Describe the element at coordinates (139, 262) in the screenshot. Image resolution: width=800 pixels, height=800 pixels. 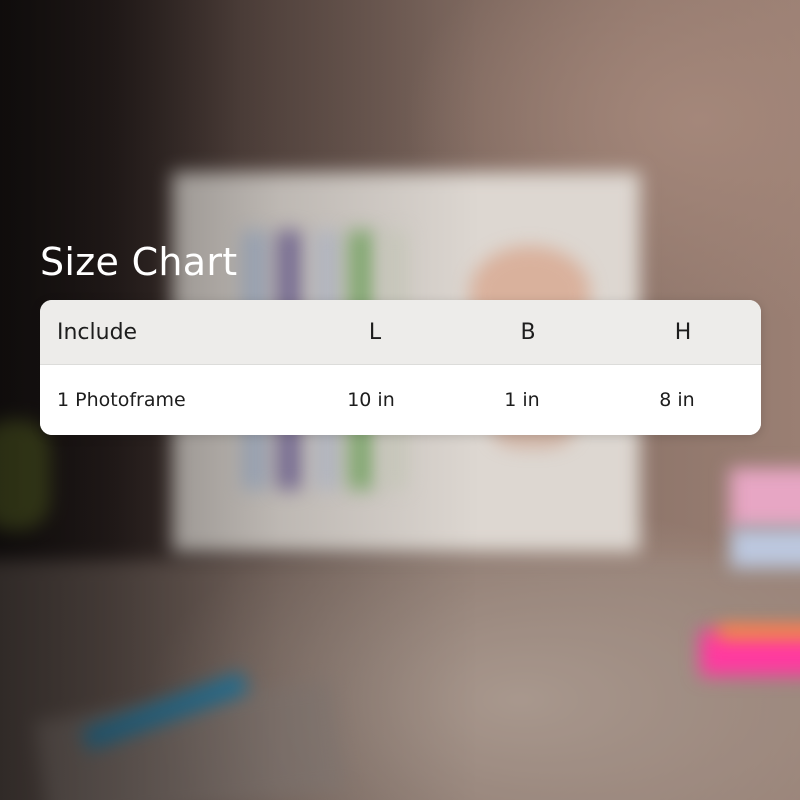
I see `size-chart-title: Size Chart` at that location.